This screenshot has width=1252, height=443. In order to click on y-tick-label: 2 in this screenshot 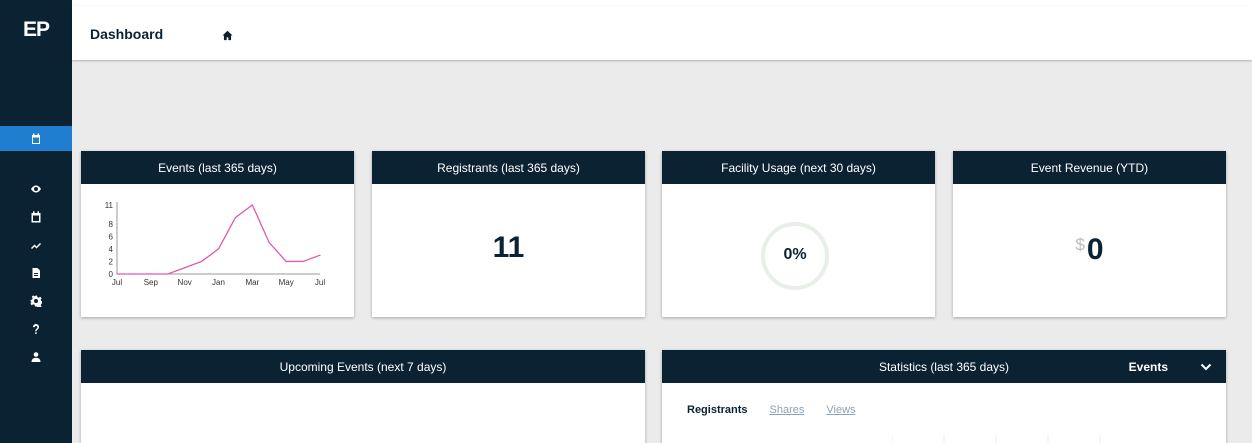, I will do `click(111, 261)`.